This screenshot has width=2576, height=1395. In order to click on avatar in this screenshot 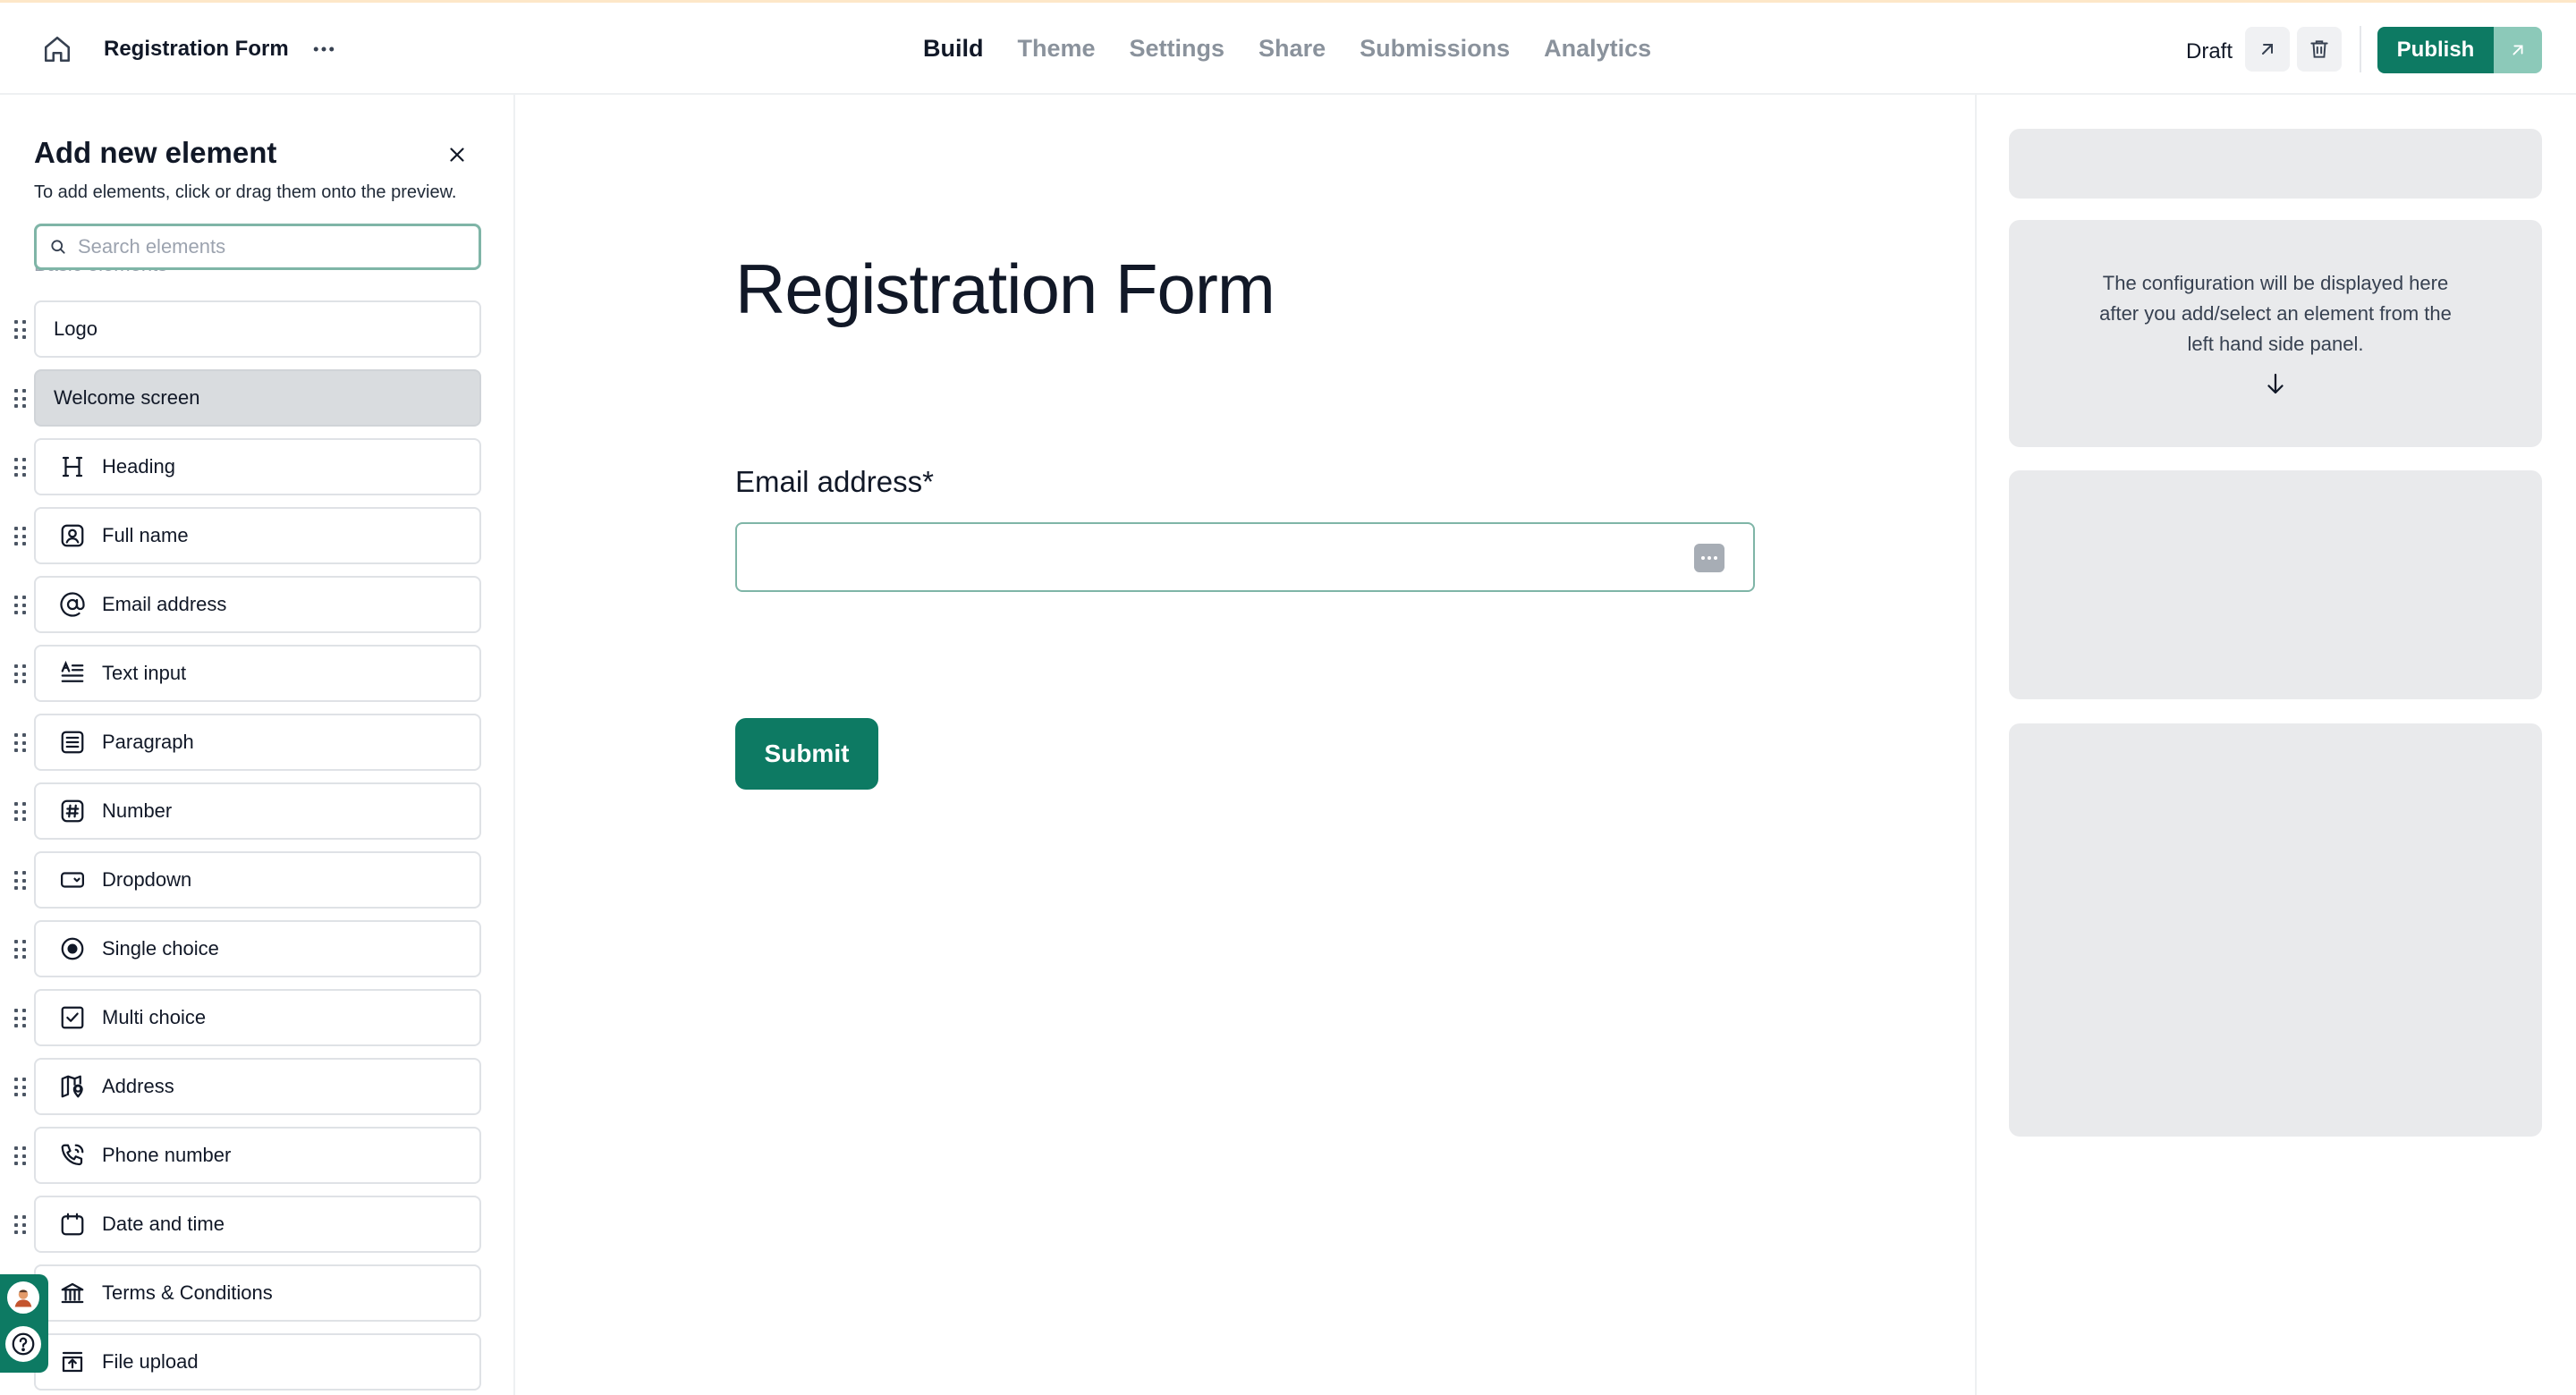, I will do `click(23, 1297)`.